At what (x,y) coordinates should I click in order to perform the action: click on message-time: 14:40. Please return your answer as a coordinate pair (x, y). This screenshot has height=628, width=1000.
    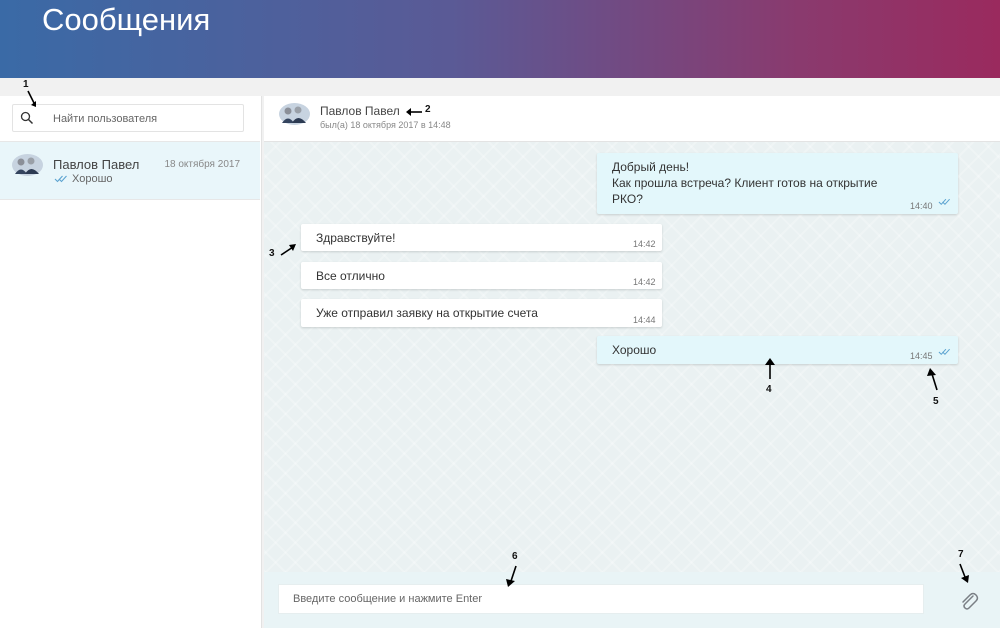
    Looking at the image, I should click on (921, 206).